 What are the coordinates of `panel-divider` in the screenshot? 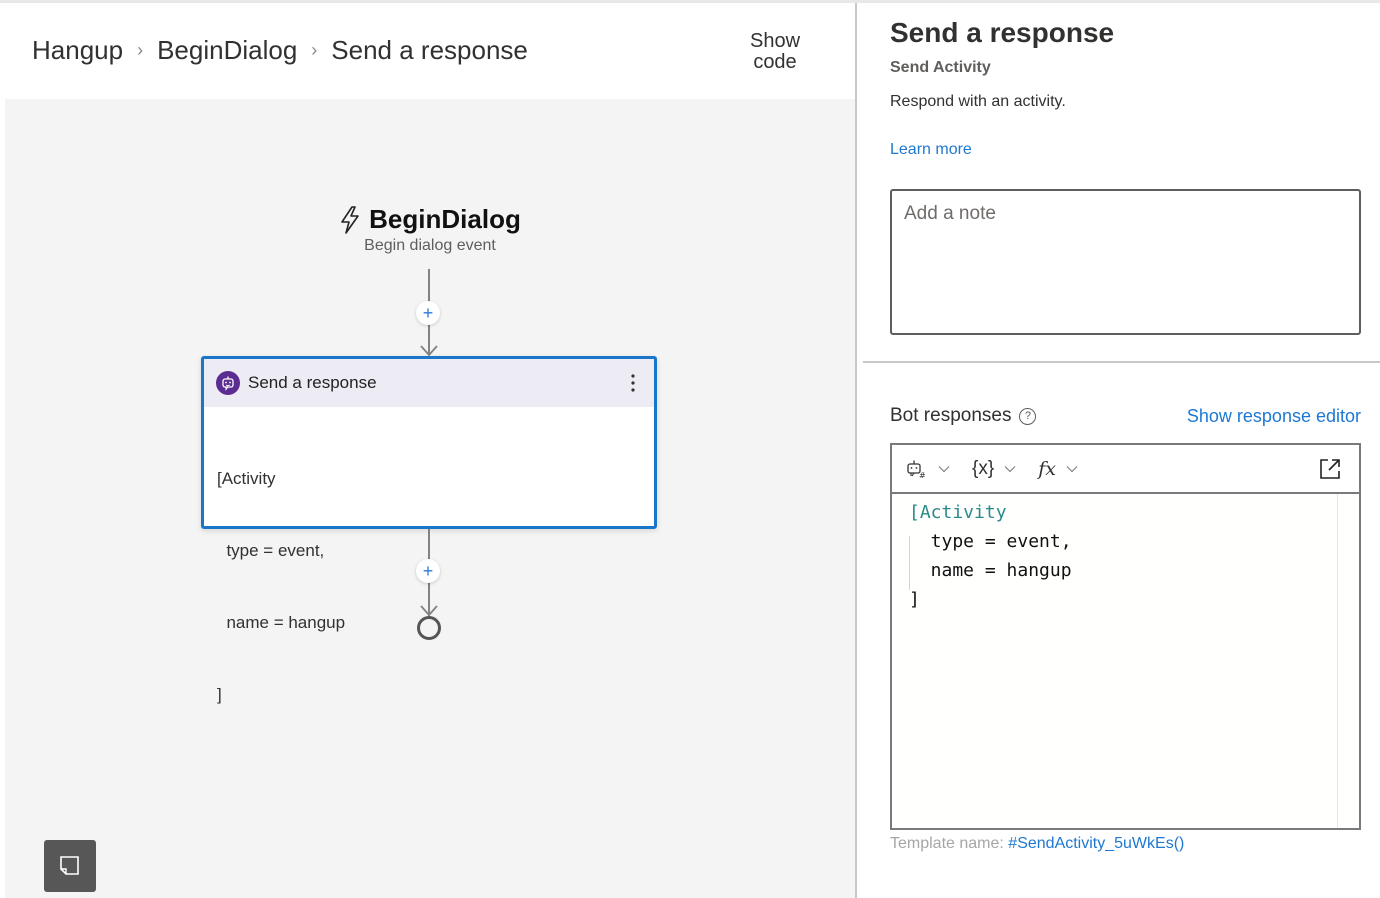 It's located at (856, 450).